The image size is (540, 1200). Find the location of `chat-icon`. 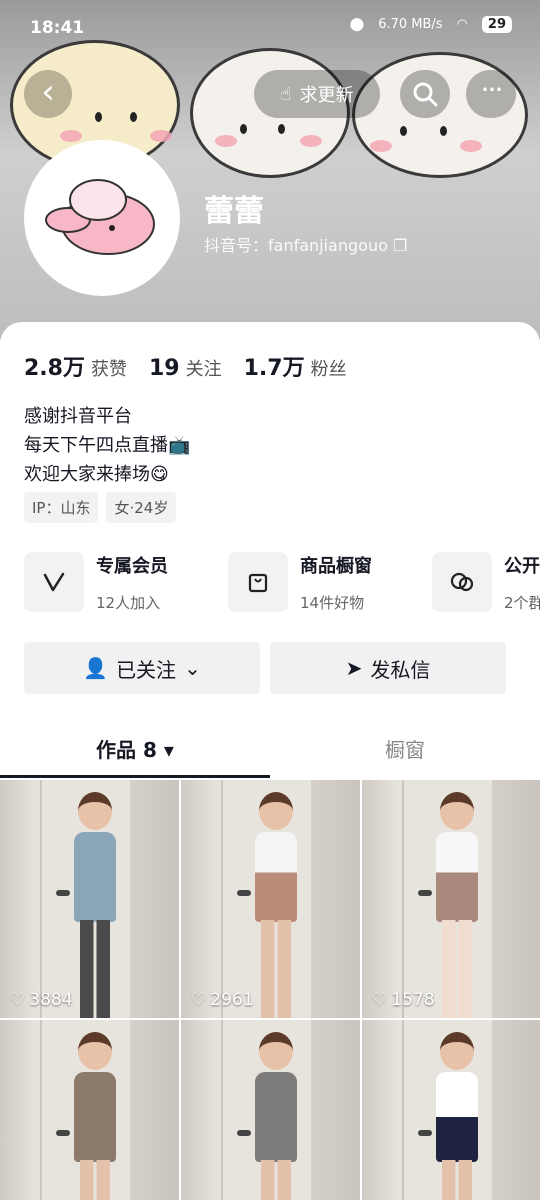

chat-icon is located at coordinates (462, 582).